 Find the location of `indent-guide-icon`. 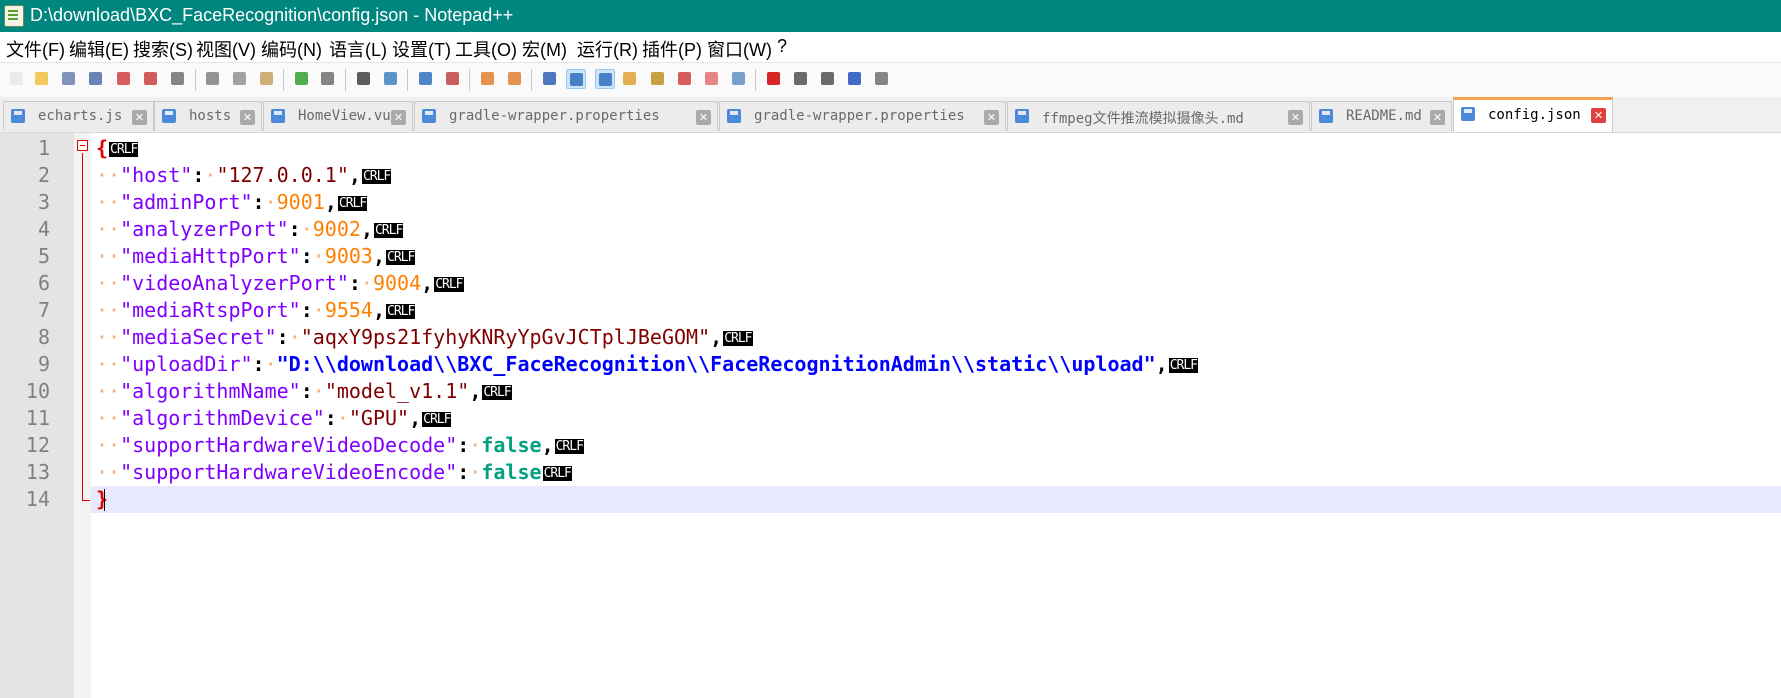

indent-guide-icon is located at coordinates (605, 79).